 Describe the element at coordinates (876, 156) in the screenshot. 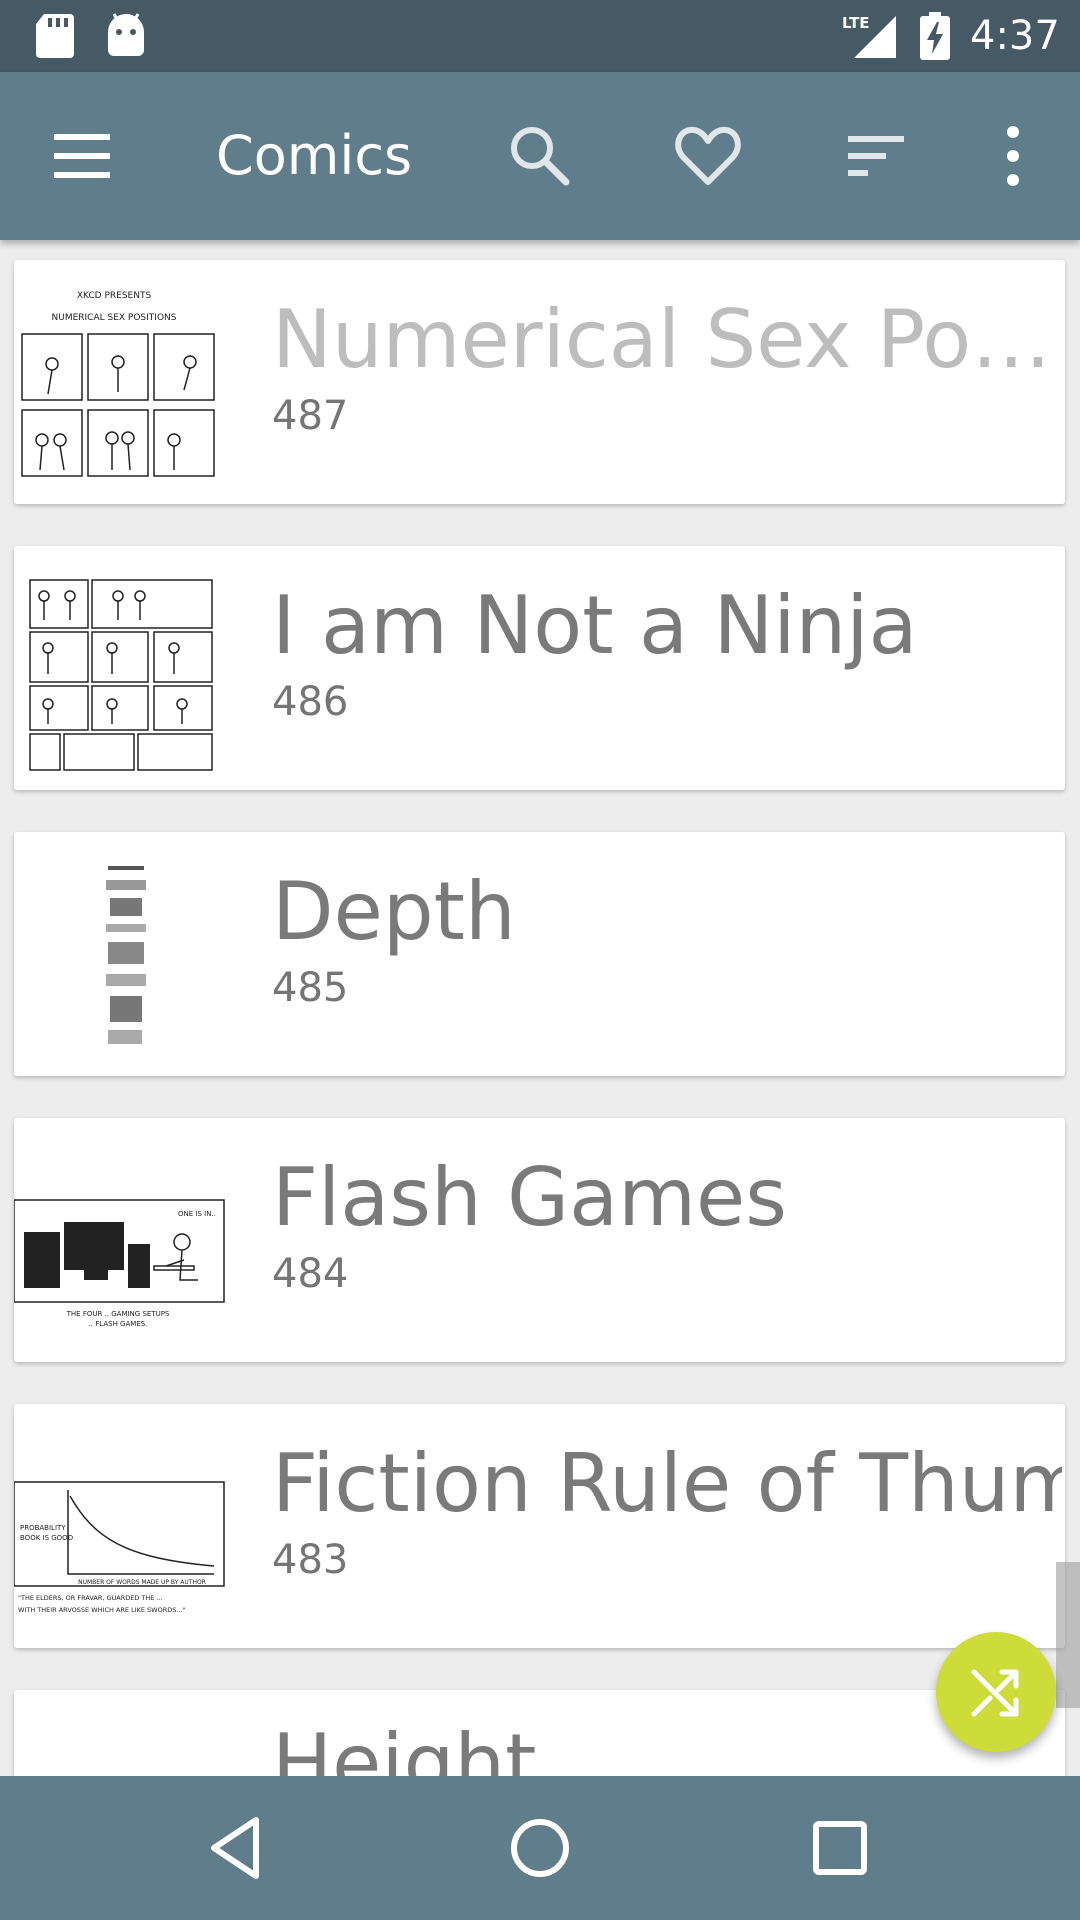

I see `sort-icon` at that location.